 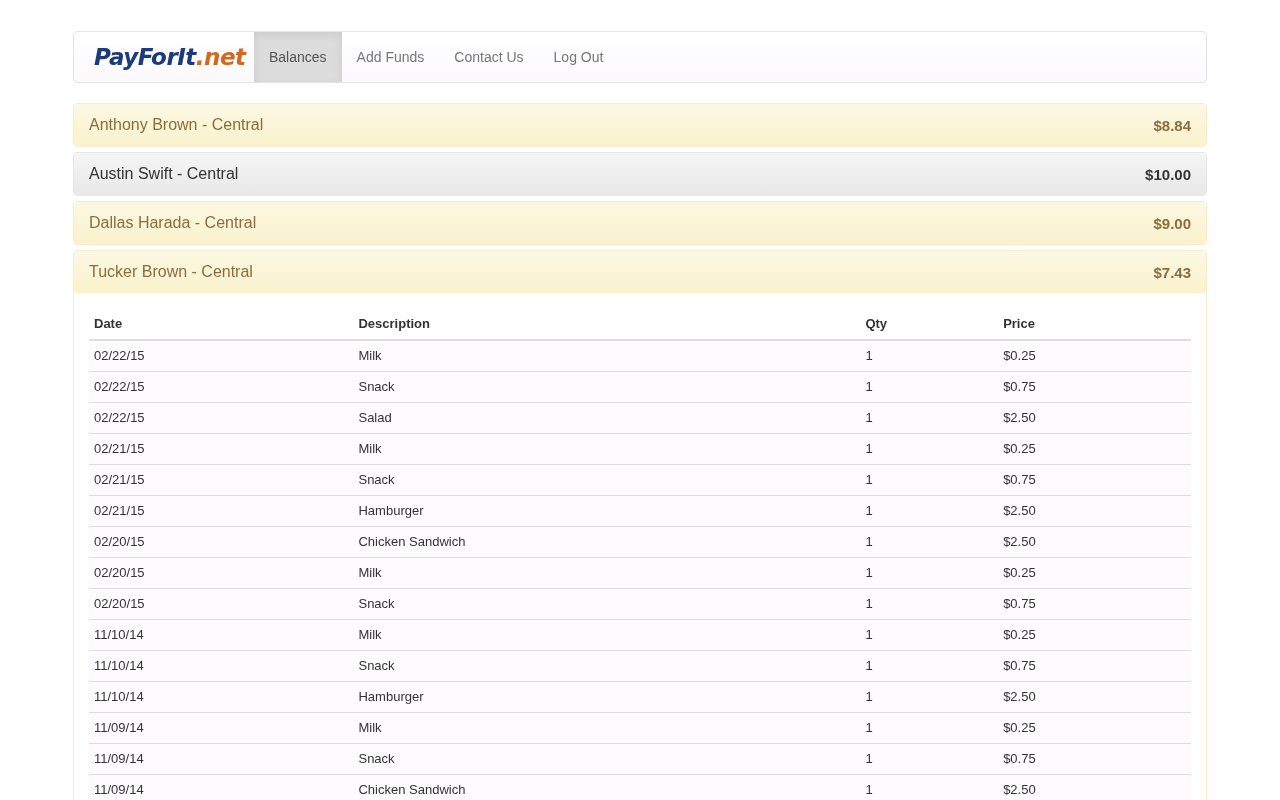 What do you see at coordinates (1172, 223) in the screenshot?
I see `account-balance: $9.00` at bounding box center [1172, 223].